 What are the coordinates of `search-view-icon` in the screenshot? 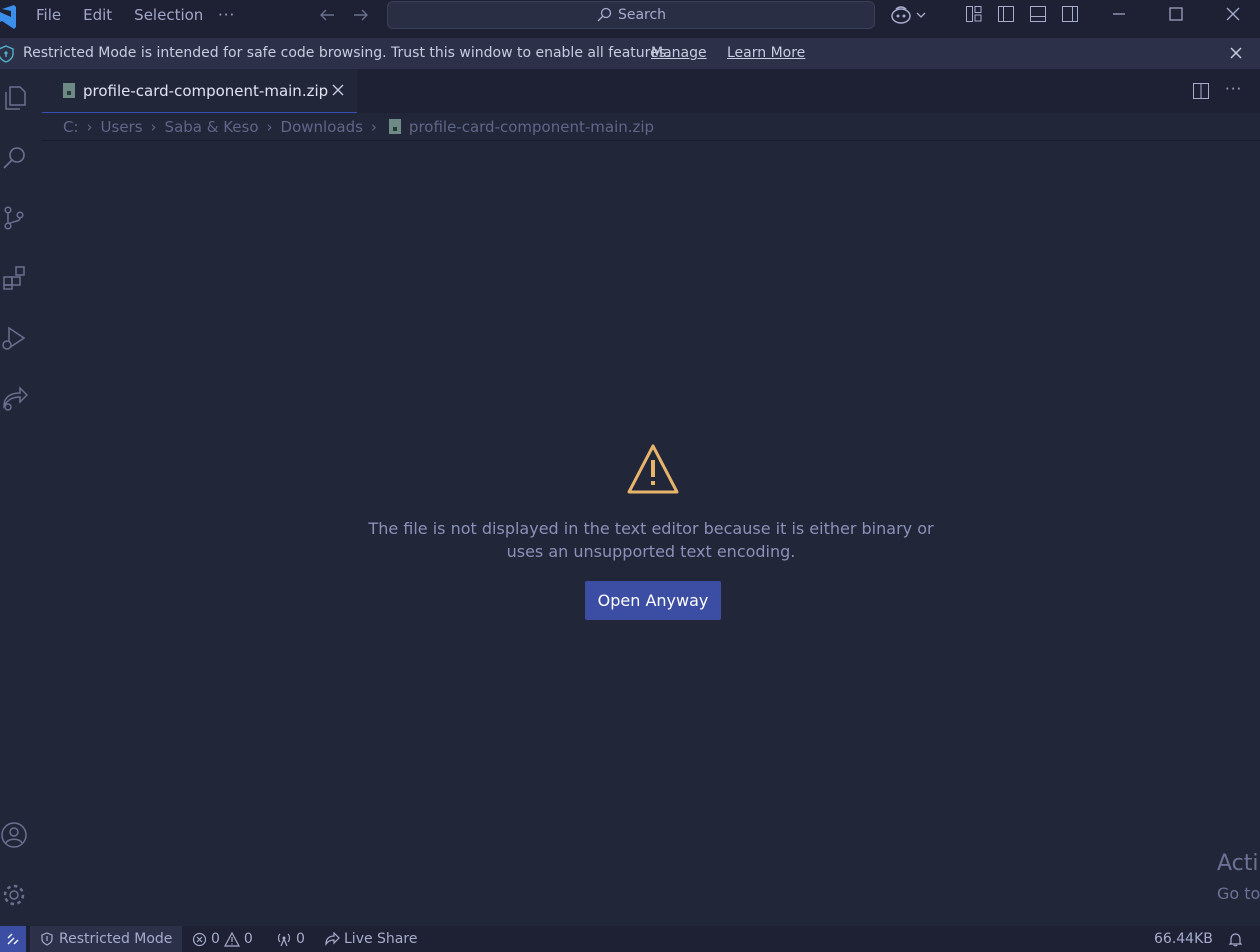 It's located at (16, 158).